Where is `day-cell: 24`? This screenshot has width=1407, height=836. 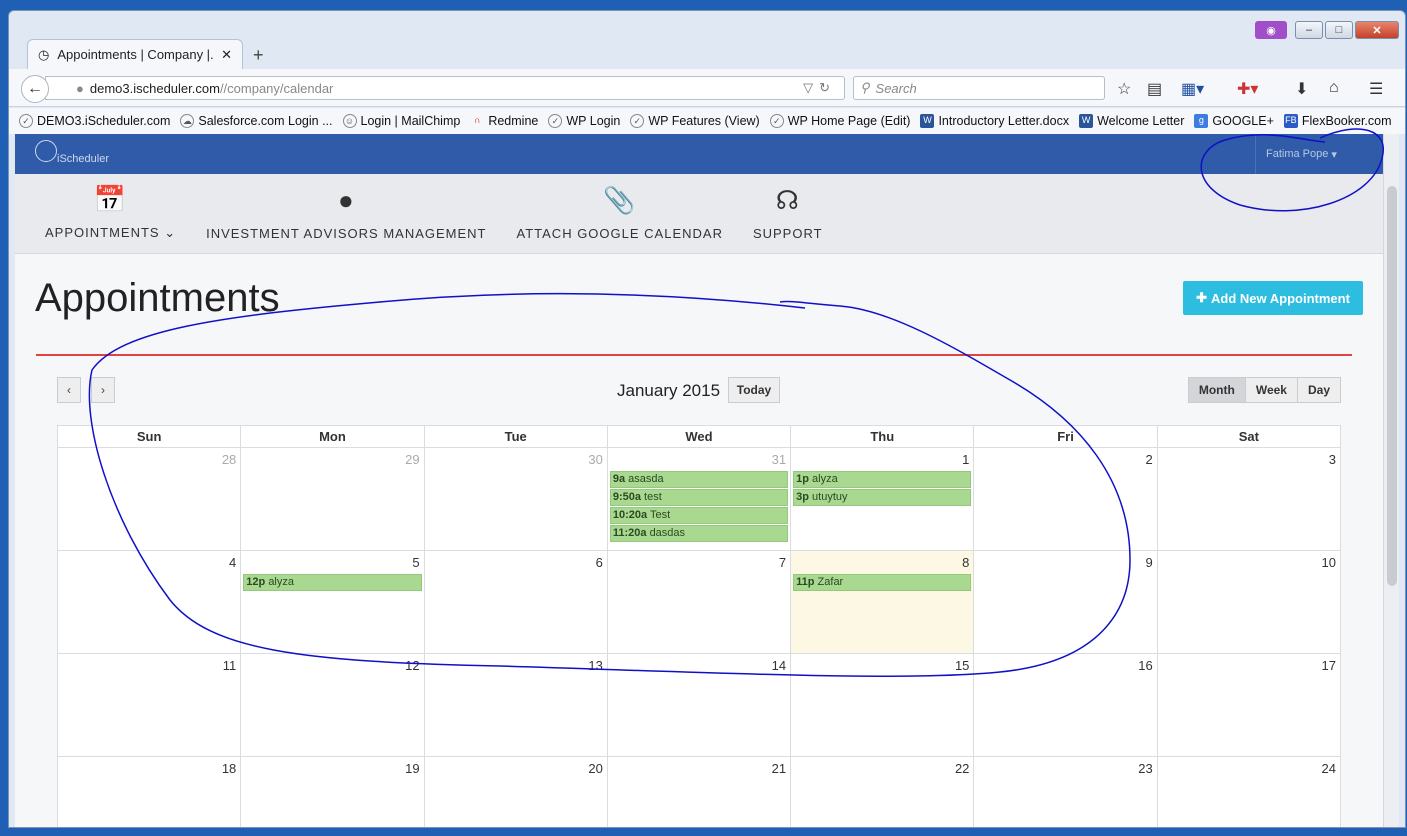 day-cell: 24 is located at coordinates (1249, 791).